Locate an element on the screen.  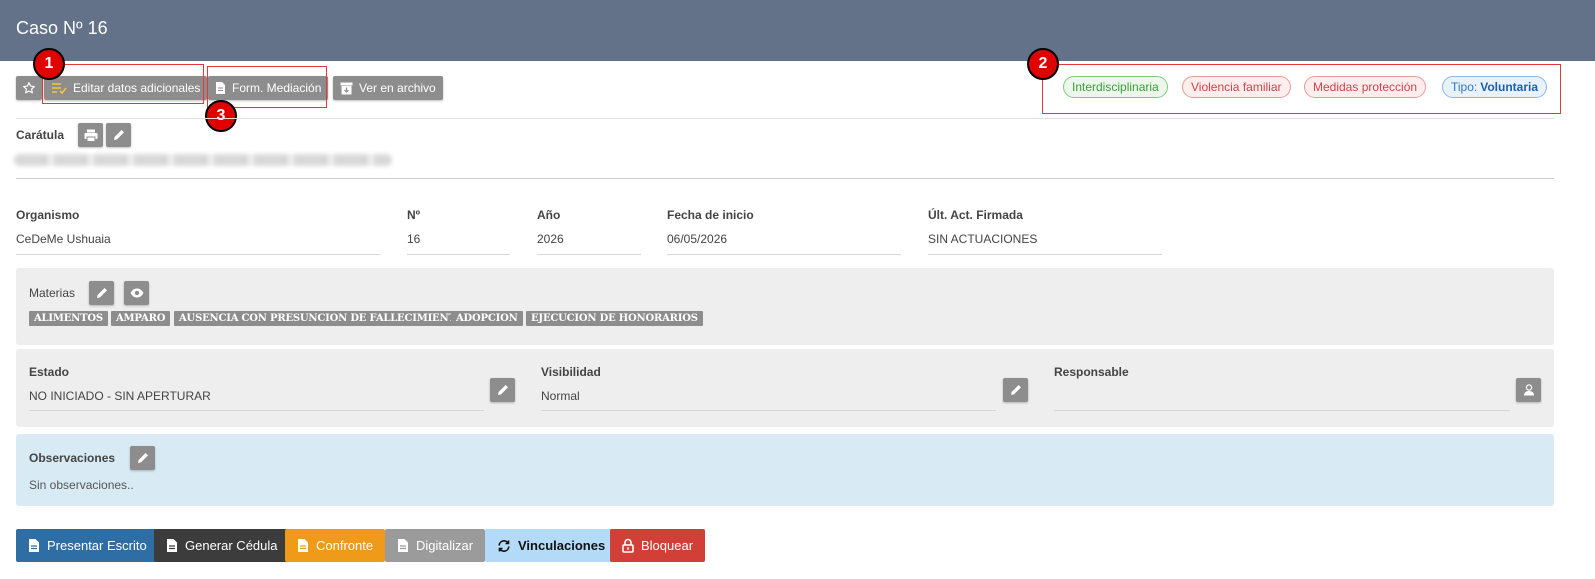
vinculaciones-button: Vinculaciones is located at coordinates (551, 545).